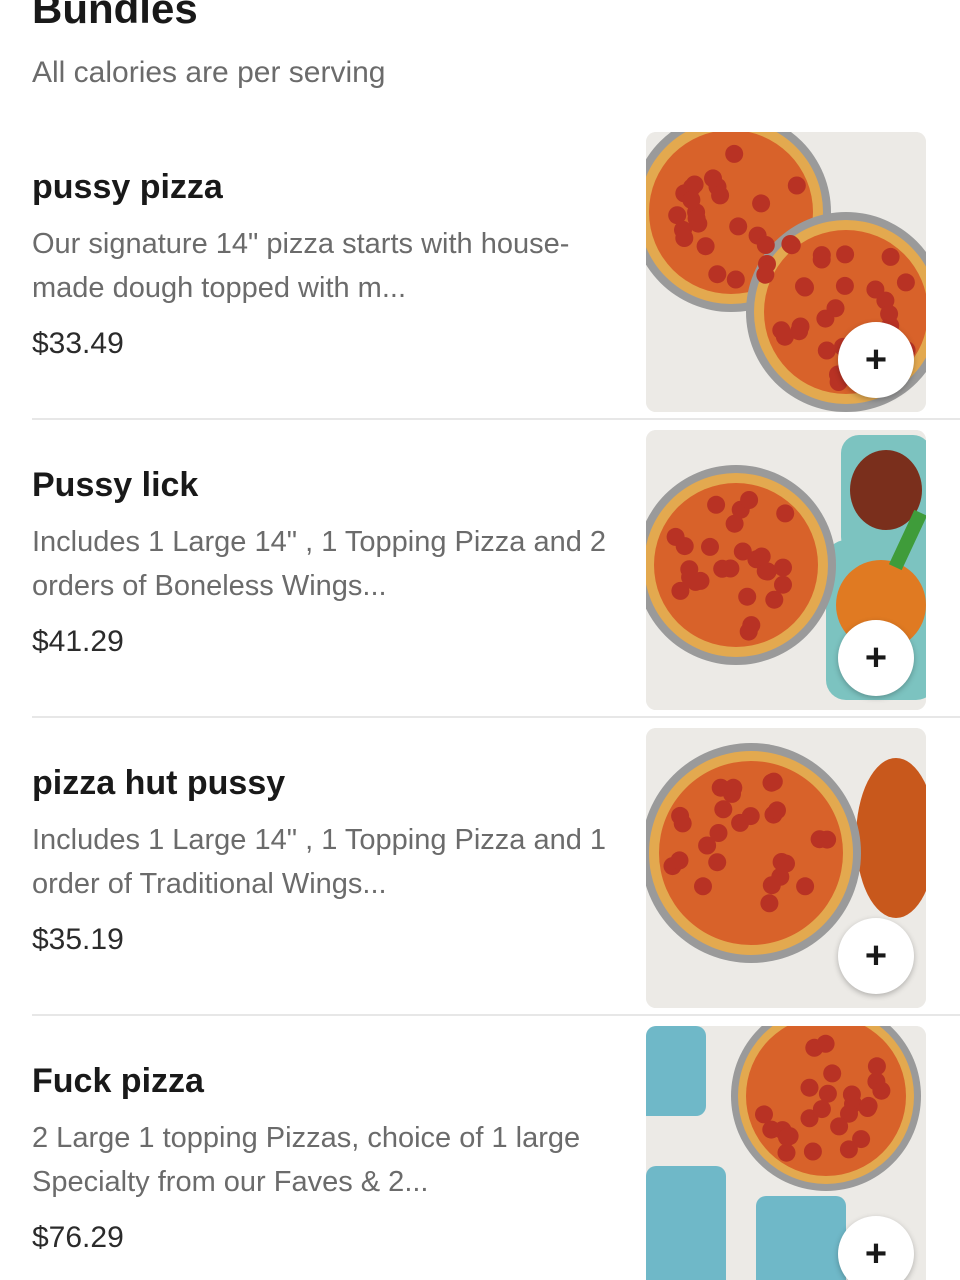 The height and width of the screenshot is (1280, 960). What do you see at coordinates (115, 485) in the screenshot?
I see `menu-item-name: Pussy lick` at bounding box center [115, 485].